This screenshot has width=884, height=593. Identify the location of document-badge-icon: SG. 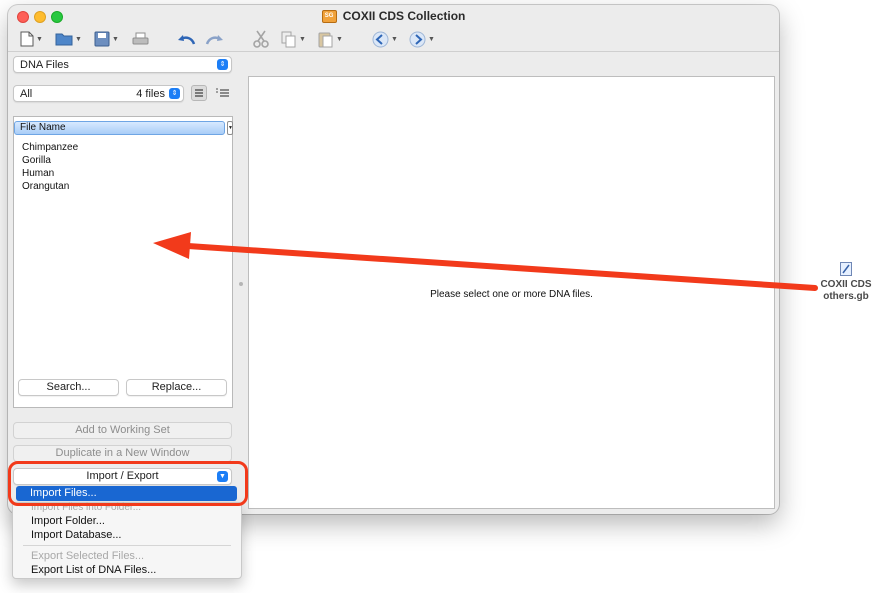
(329, 16).